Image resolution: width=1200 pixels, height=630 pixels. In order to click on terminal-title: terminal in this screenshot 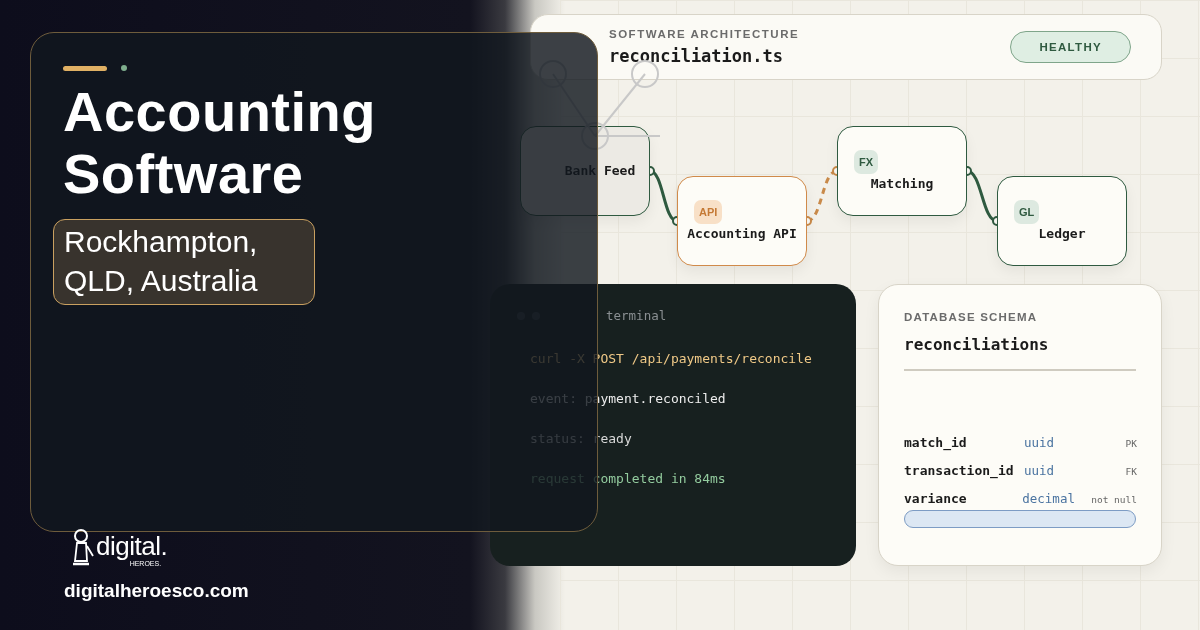, I will do `click(636, 315)`.